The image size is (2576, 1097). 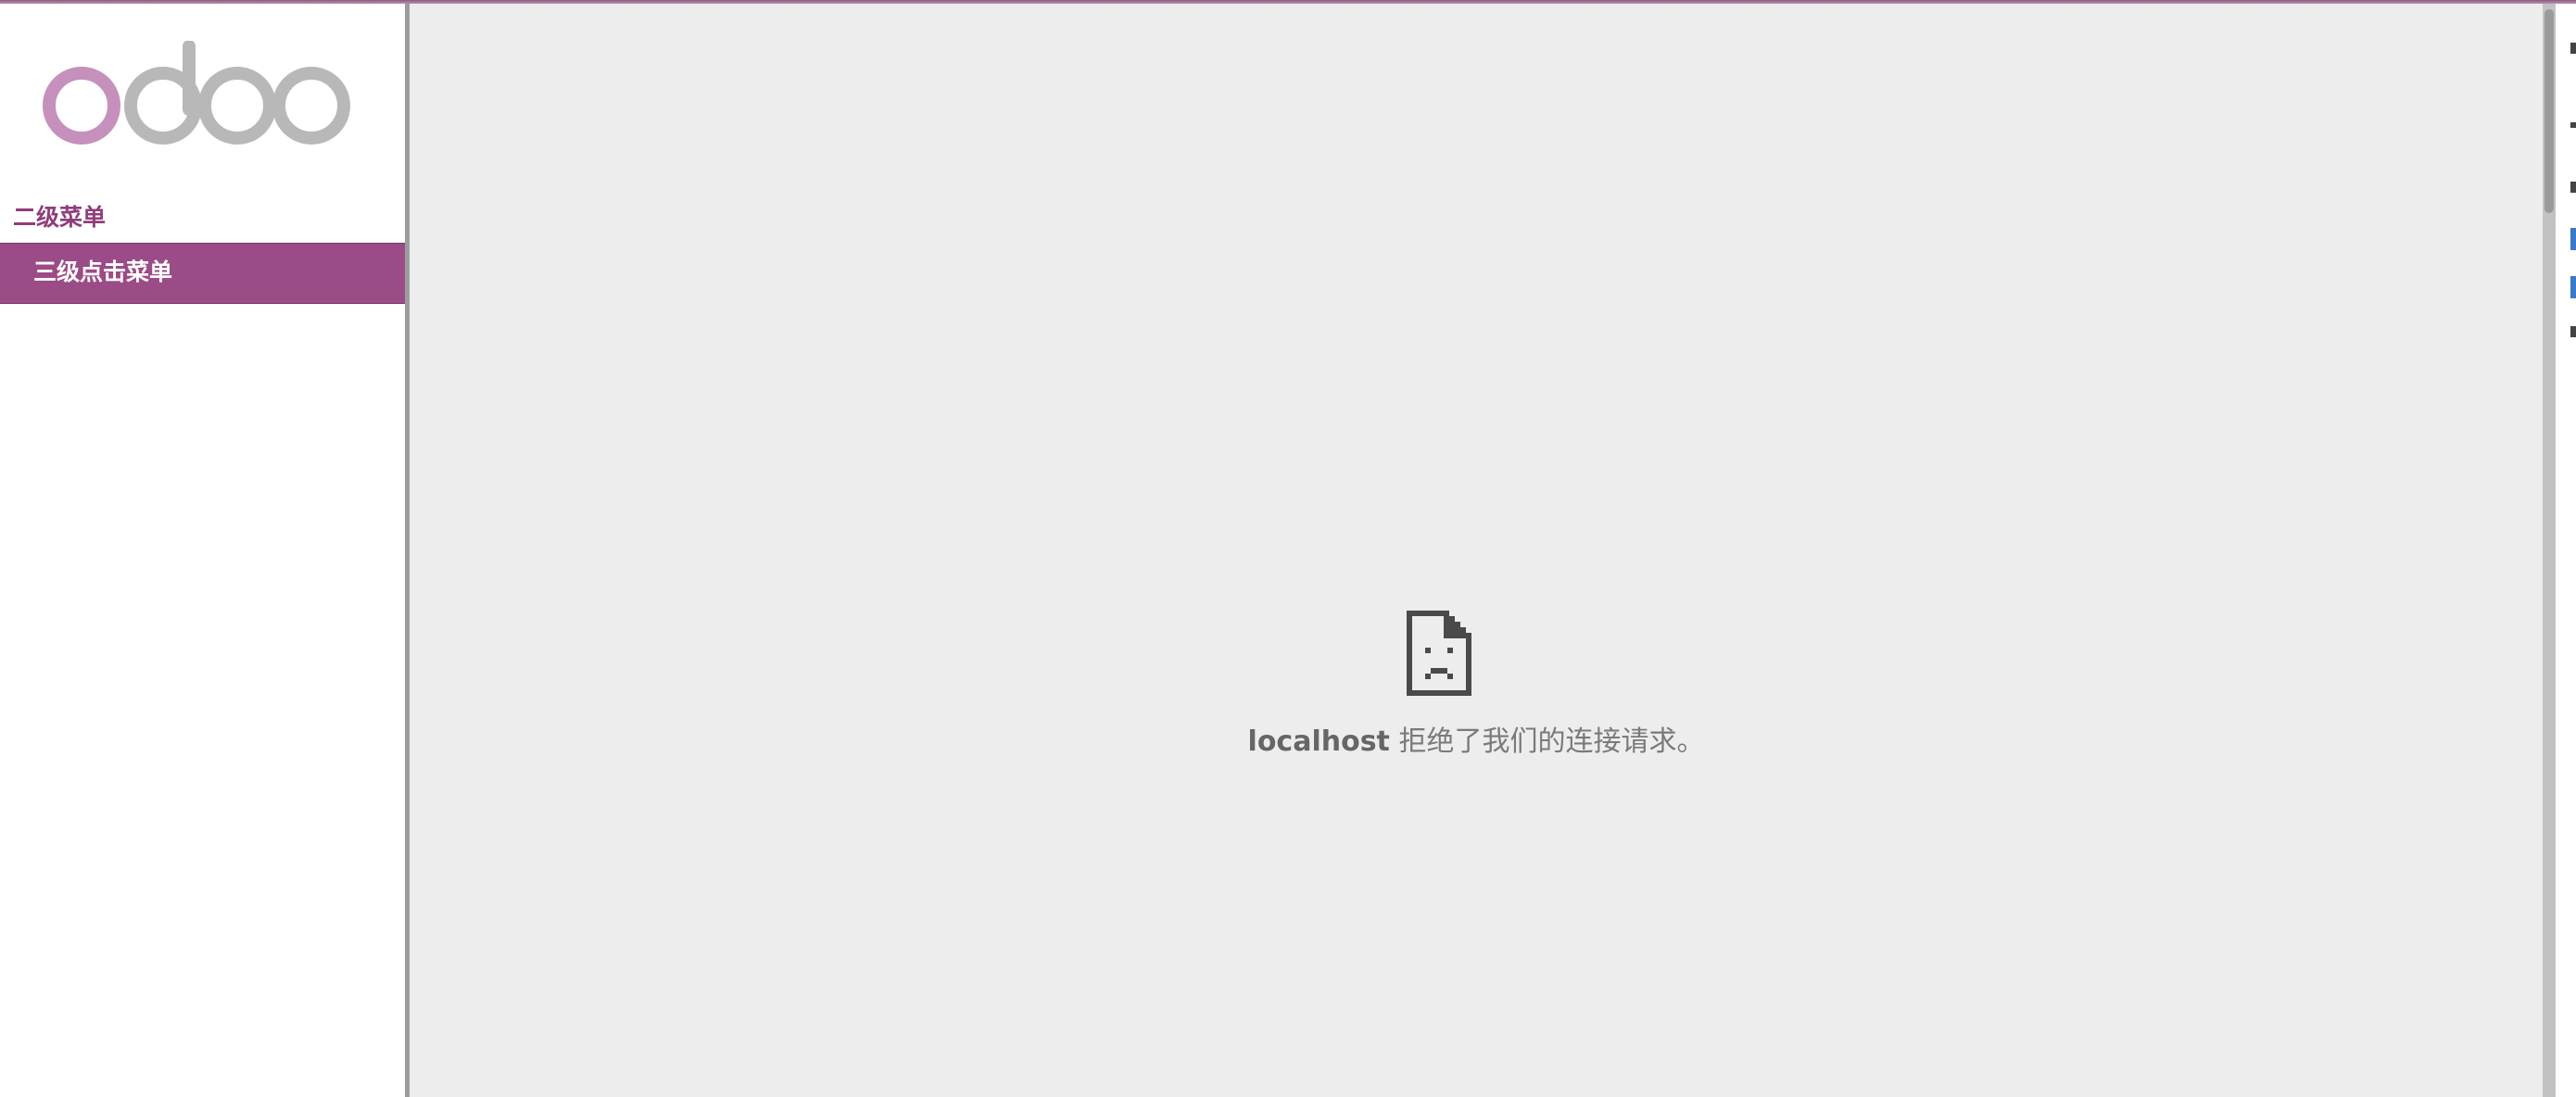 I want to click on connection-error-message: localhost 拒绝了我们的连接请求。, so click(x=1476, y=742).